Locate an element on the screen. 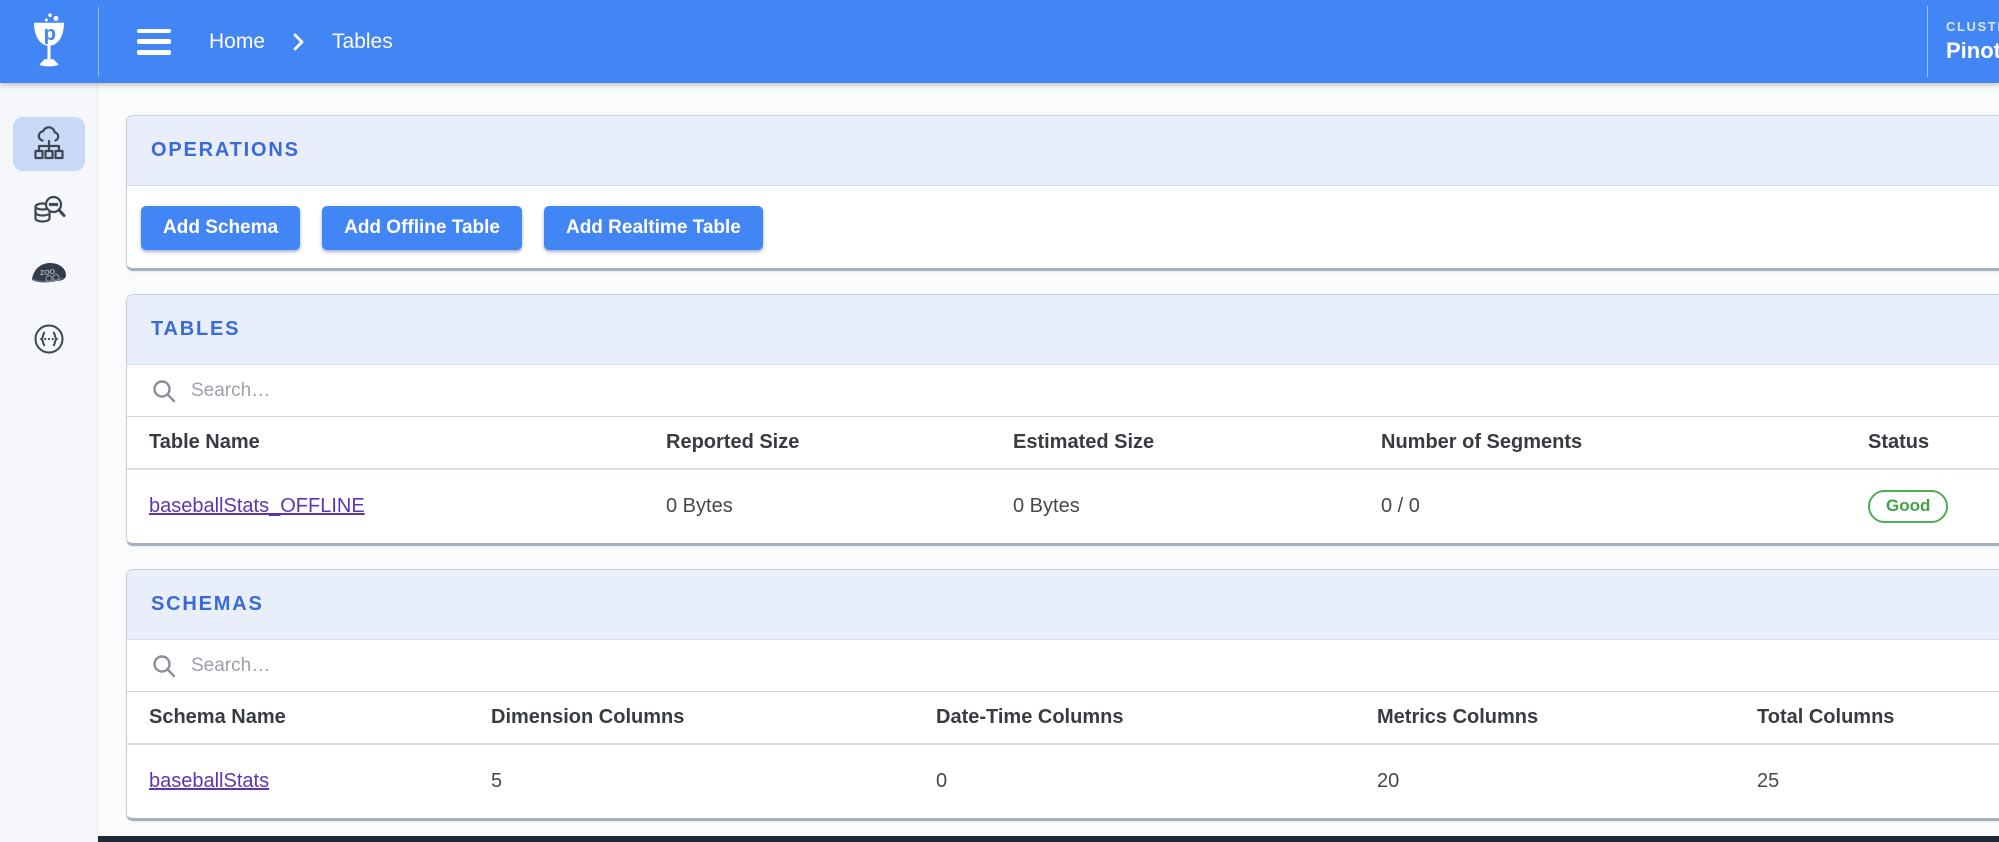 The height and width of the screenshot is (842, 1999). breadcrumb-current: Tables is located at coordinates (362, 41).